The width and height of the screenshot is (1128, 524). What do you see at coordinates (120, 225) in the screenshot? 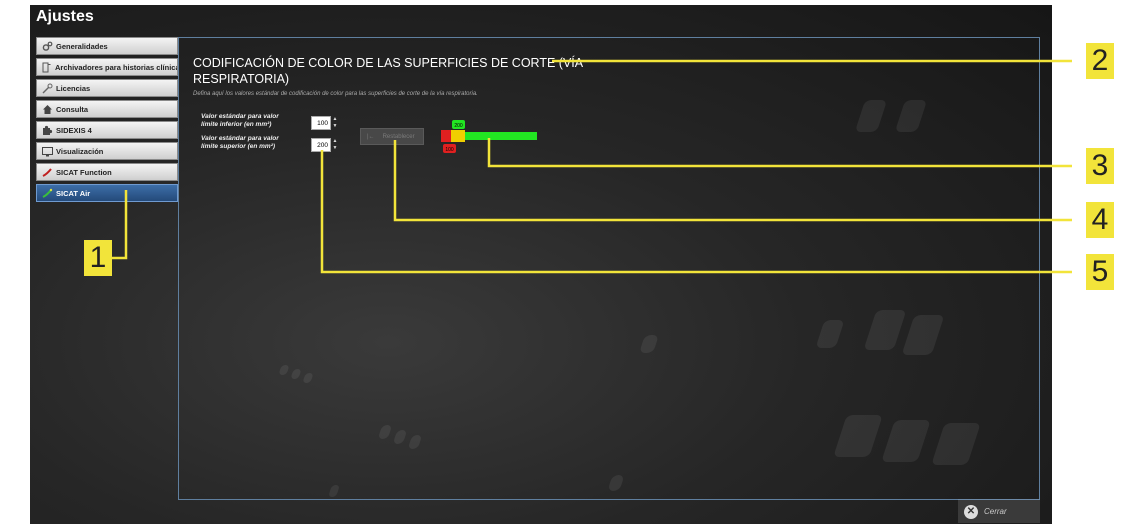
I see `callout-1-leader` at bounding box center [120, 225].